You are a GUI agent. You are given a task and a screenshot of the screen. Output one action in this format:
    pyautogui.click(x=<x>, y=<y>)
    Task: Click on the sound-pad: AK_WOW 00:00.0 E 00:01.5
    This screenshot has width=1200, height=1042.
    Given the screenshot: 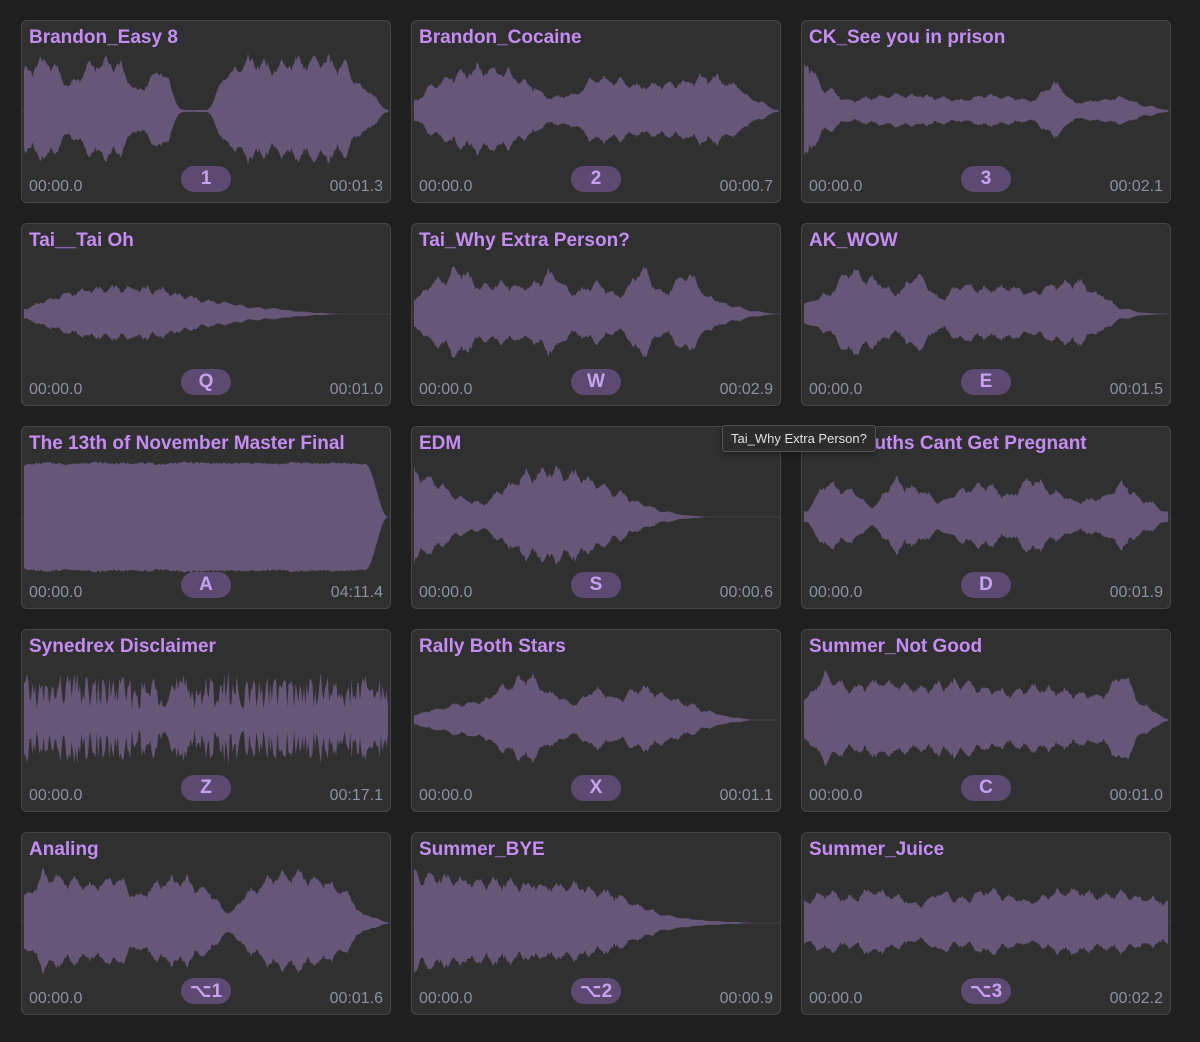 What is the action you would take?
    pyautogui.click(x=986, y=314)
    